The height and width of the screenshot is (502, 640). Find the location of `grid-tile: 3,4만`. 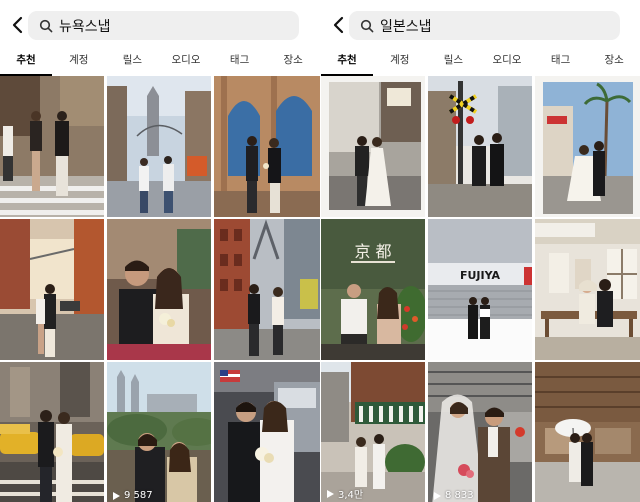

grid-tile: 3,4만 is located at coordinates (373, 432).